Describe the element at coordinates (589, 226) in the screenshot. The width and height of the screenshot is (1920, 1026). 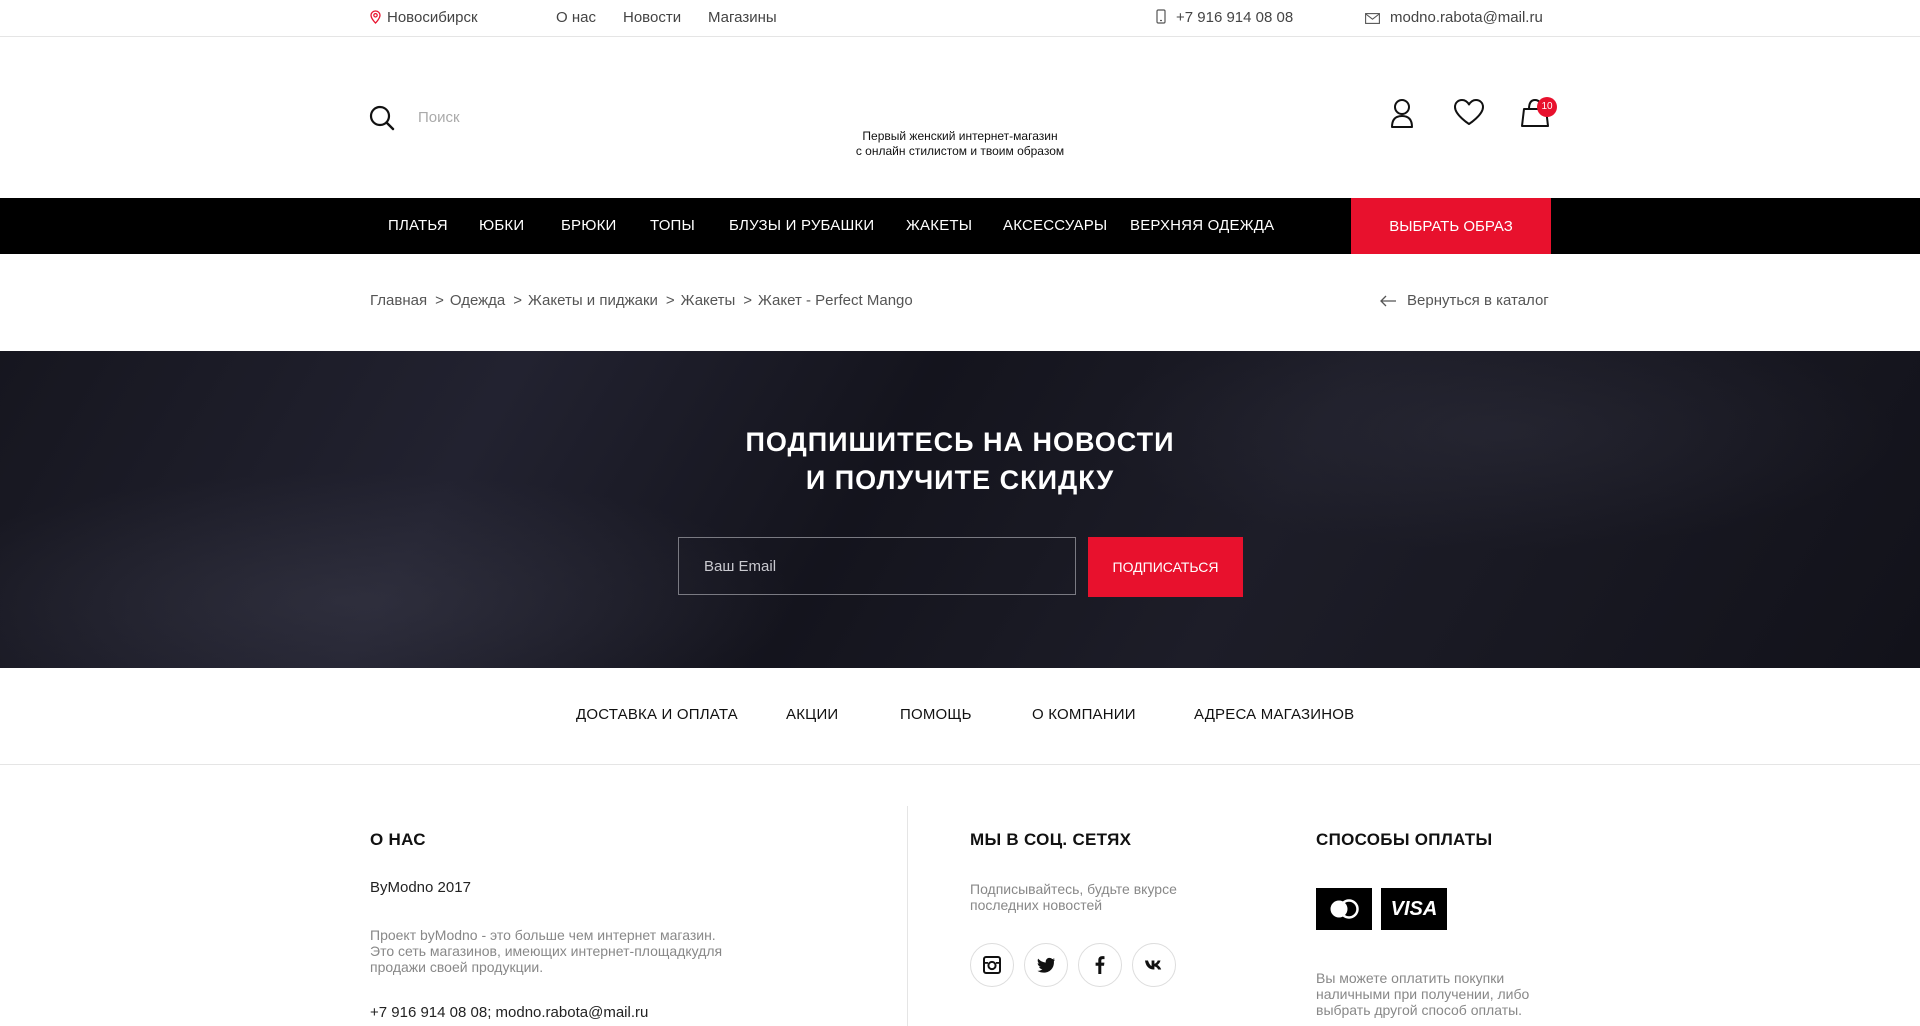
I see `nav-item-trousers: БРЮКИ` at that location.